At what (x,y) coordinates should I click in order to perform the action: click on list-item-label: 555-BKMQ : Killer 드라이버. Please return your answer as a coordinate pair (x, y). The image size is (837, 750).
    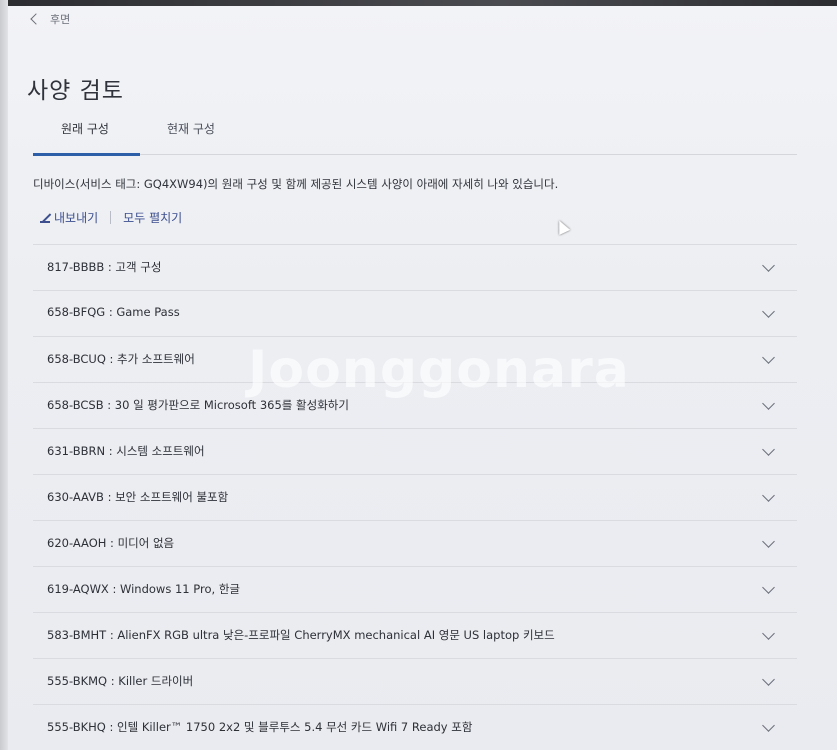
    Looking at the image, I should click on (120, 681).